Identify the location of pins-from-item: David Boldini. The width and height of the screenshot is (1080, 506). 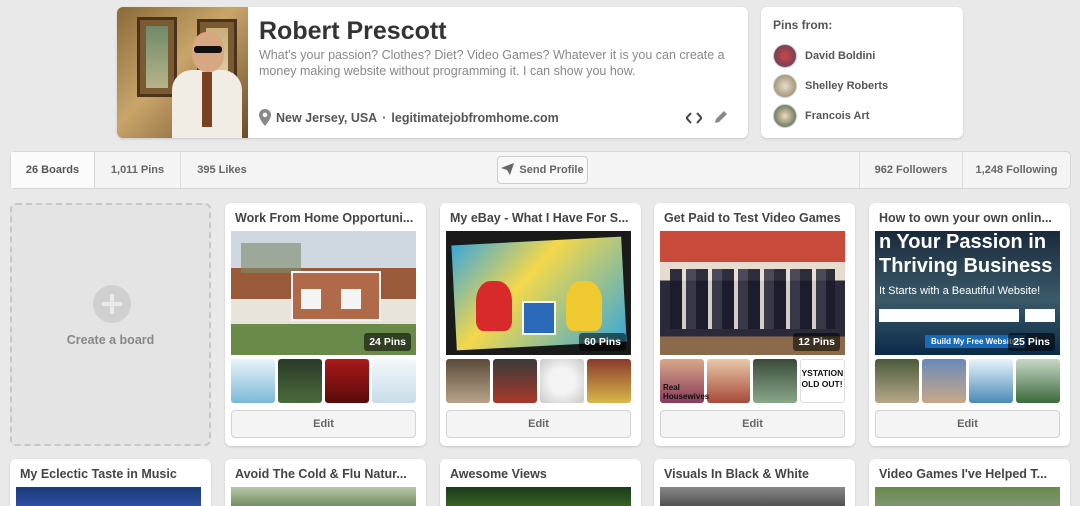
(824, 56).